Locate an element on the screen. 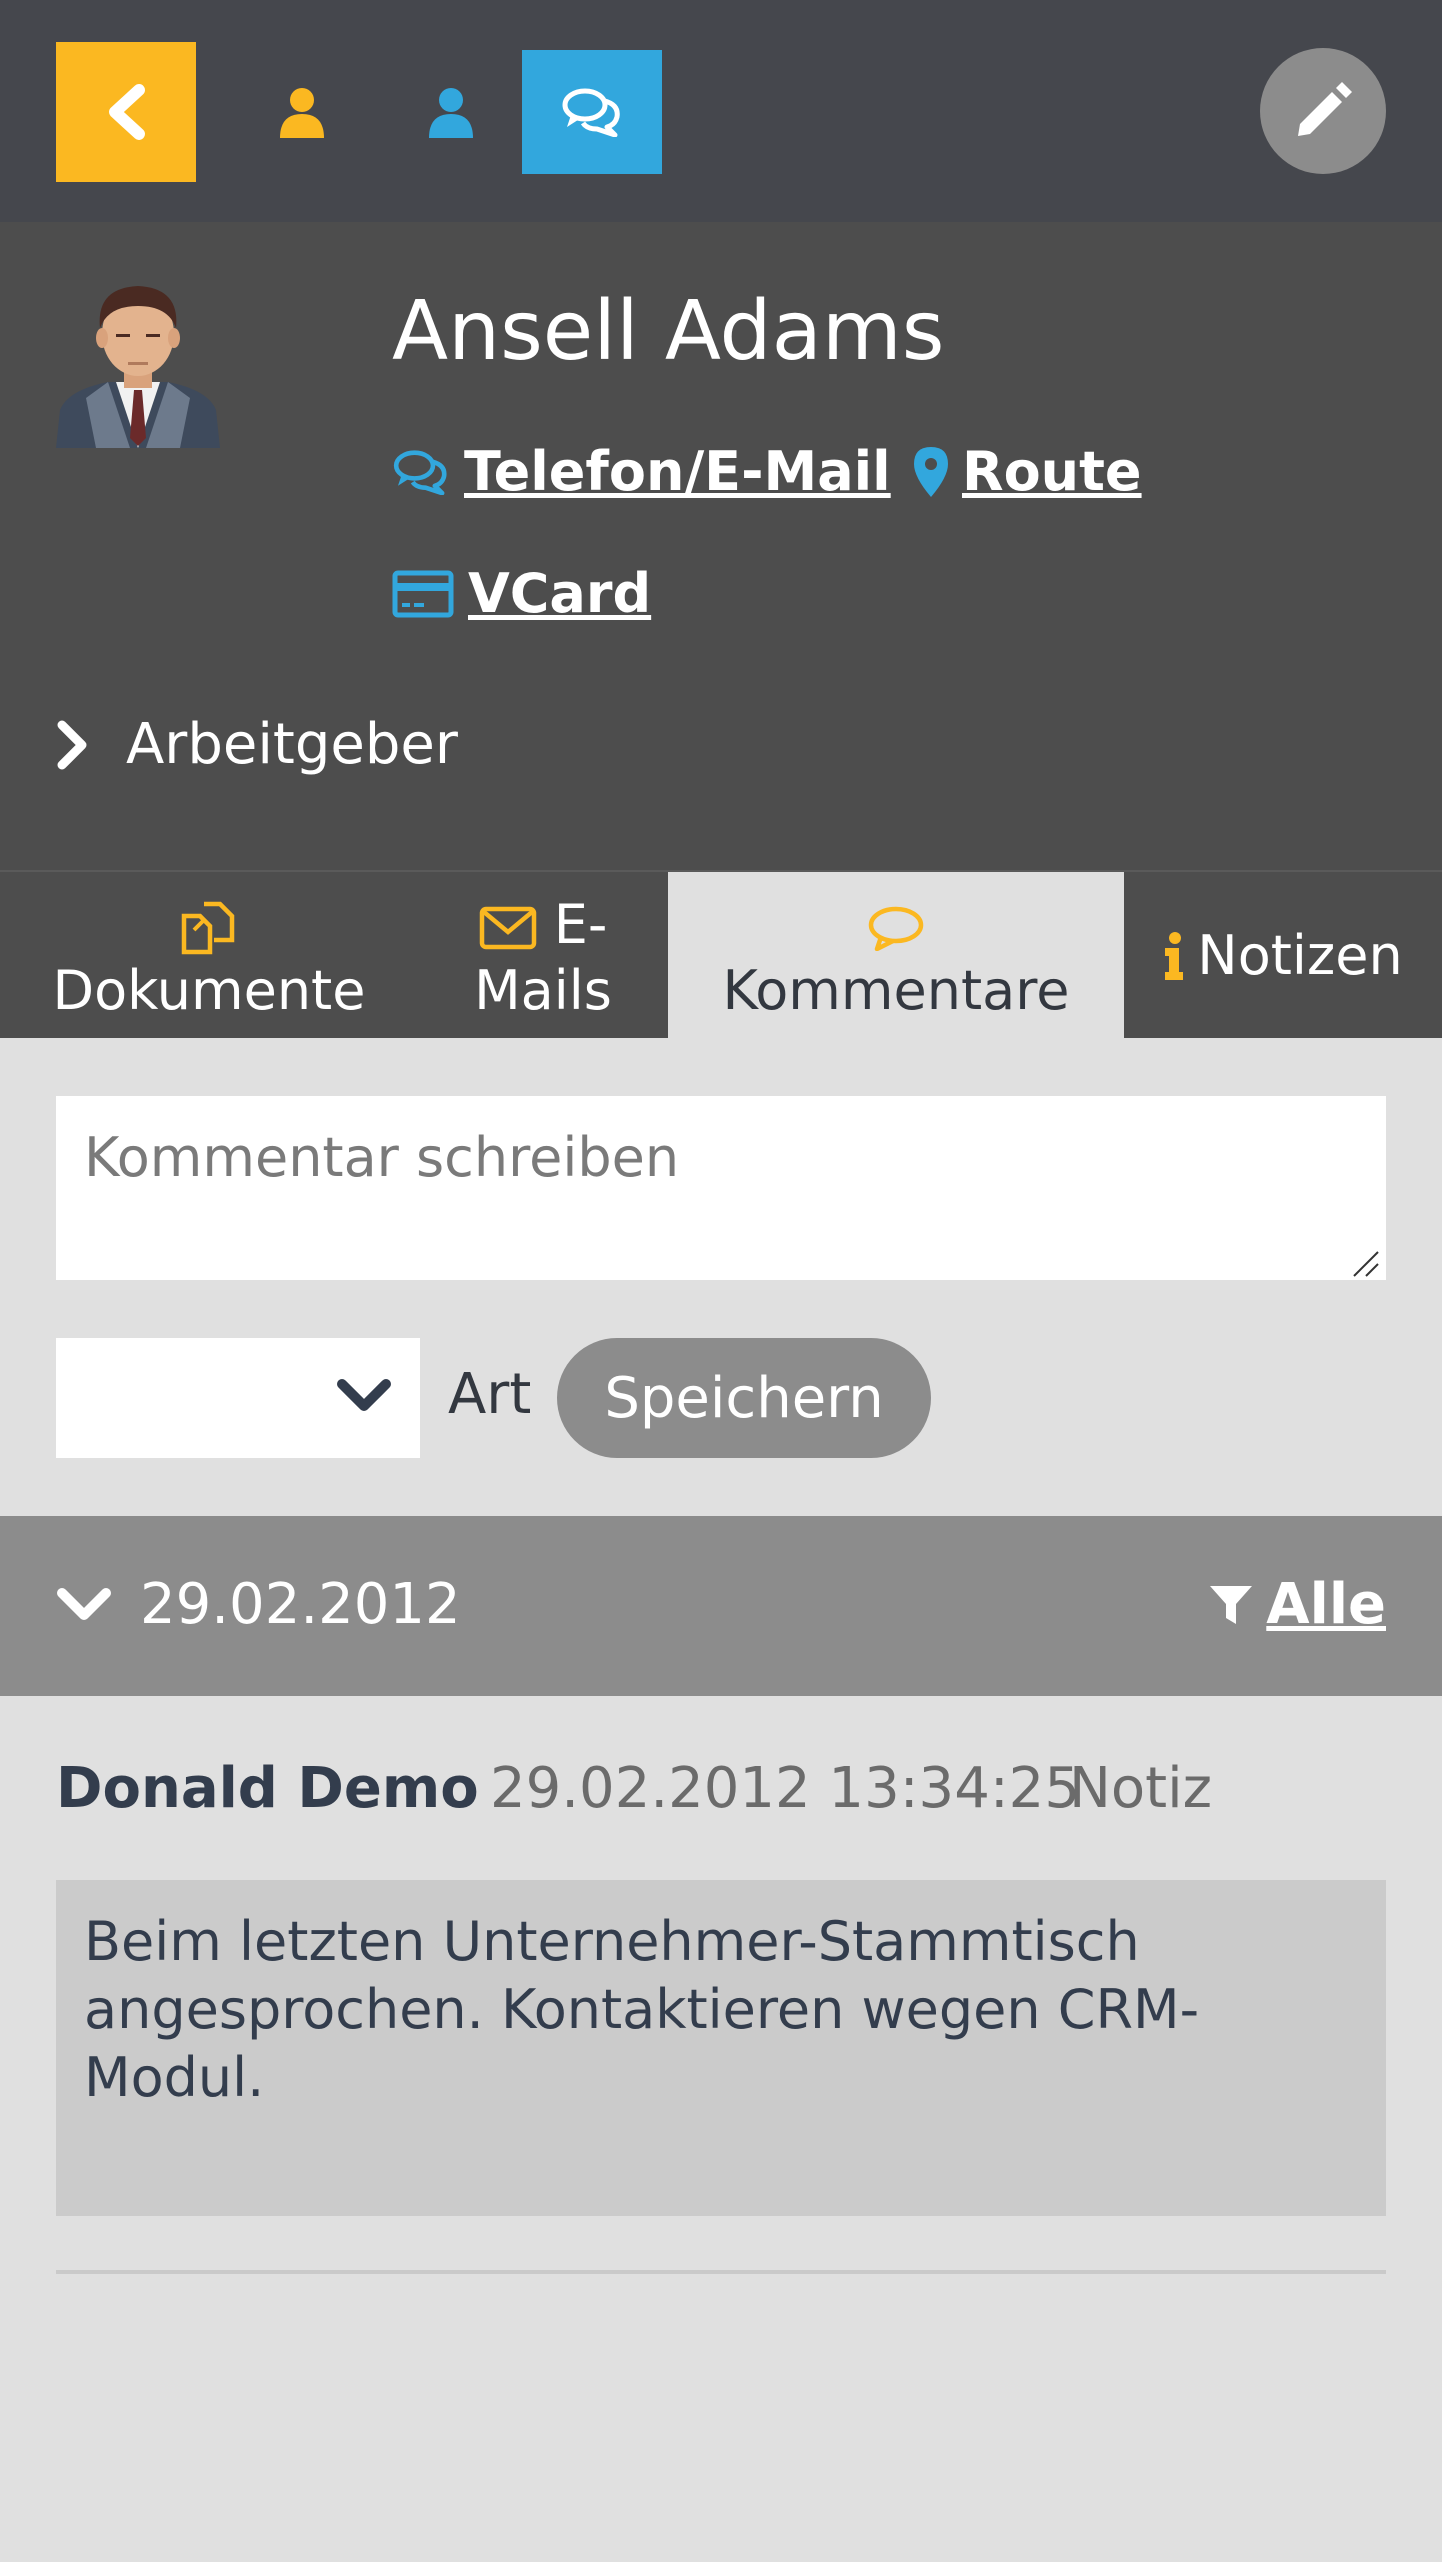 Image resolution: width=1442 pixels, height=2562 pixels. filter-icon is located at coordinates (1231, 1604).